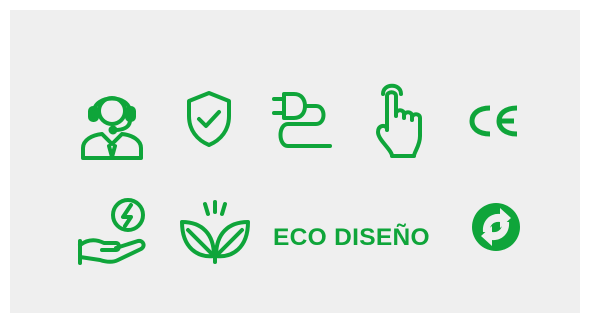 The image size is (590, 323). I want to click on green-dot-recycling-icon, so click(496, 227).